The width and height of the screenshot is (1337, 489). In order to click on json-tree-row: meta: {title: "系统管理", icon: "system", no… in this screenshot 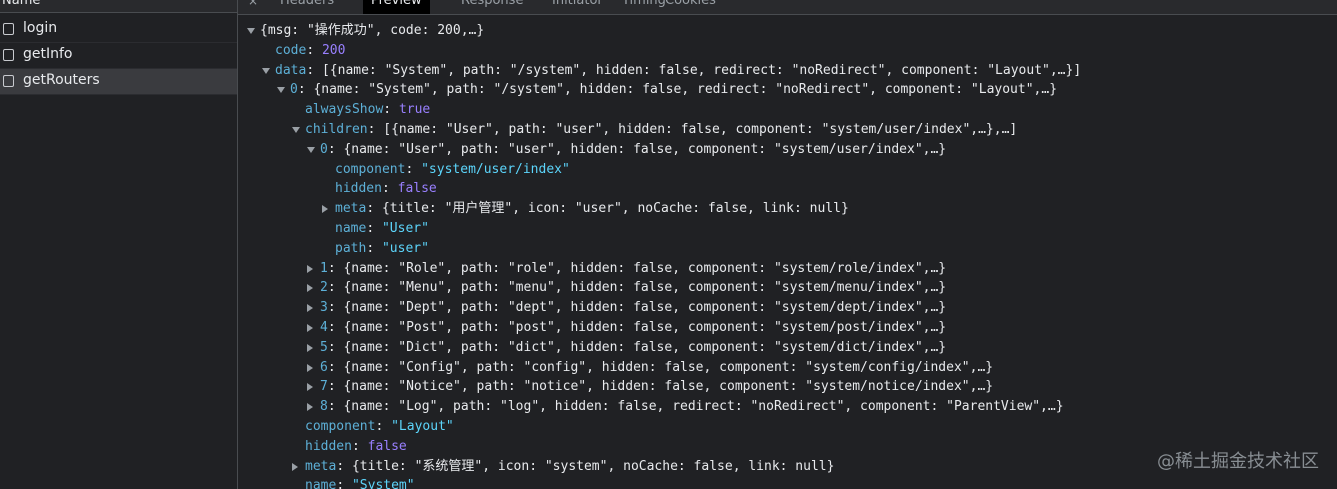, I will do `click(563, 467)`.